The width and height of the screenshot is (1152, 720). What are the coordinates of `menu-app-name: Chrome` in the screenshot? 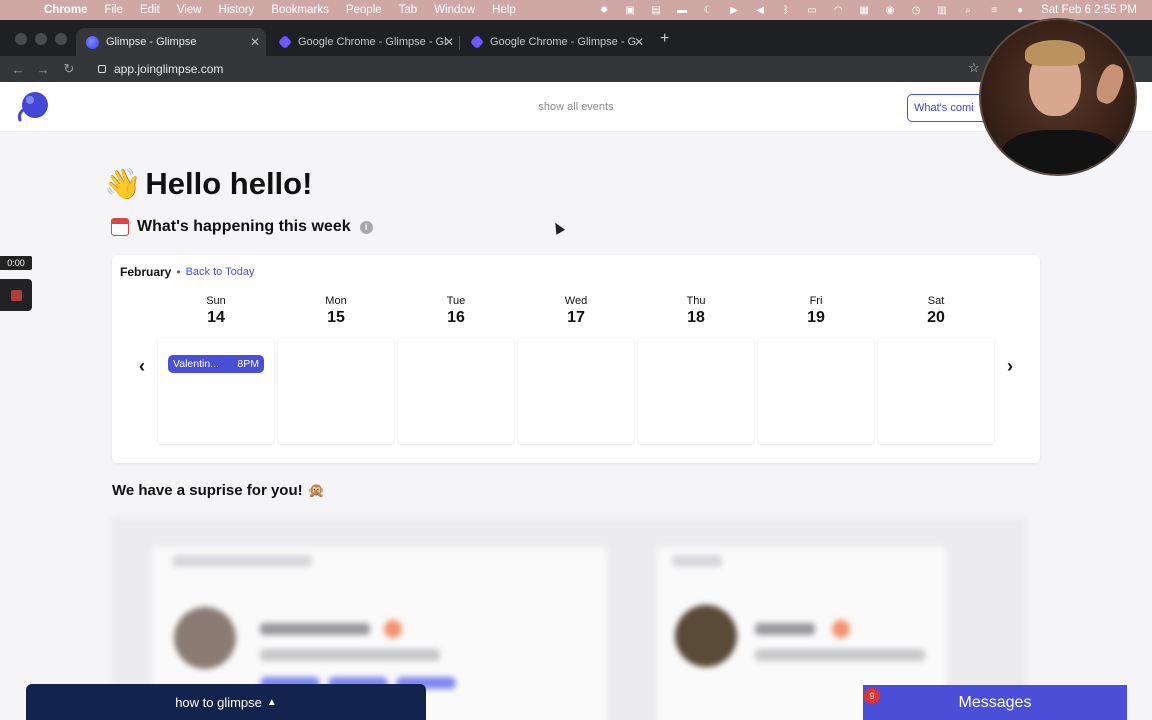 It's located at (65, 10).